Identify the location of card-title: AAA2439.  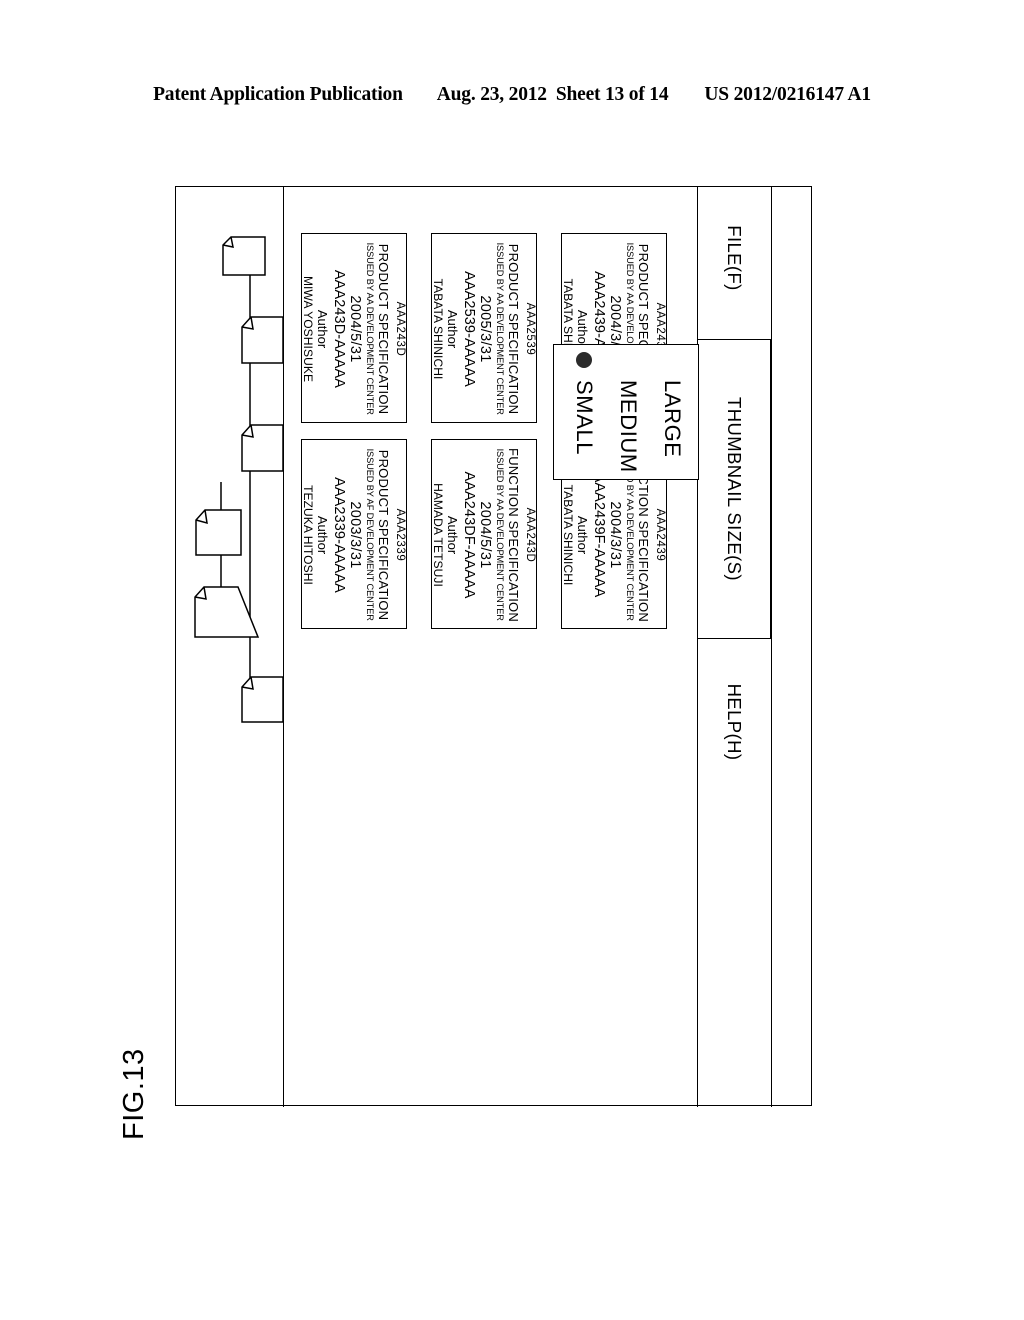
(659, 535).